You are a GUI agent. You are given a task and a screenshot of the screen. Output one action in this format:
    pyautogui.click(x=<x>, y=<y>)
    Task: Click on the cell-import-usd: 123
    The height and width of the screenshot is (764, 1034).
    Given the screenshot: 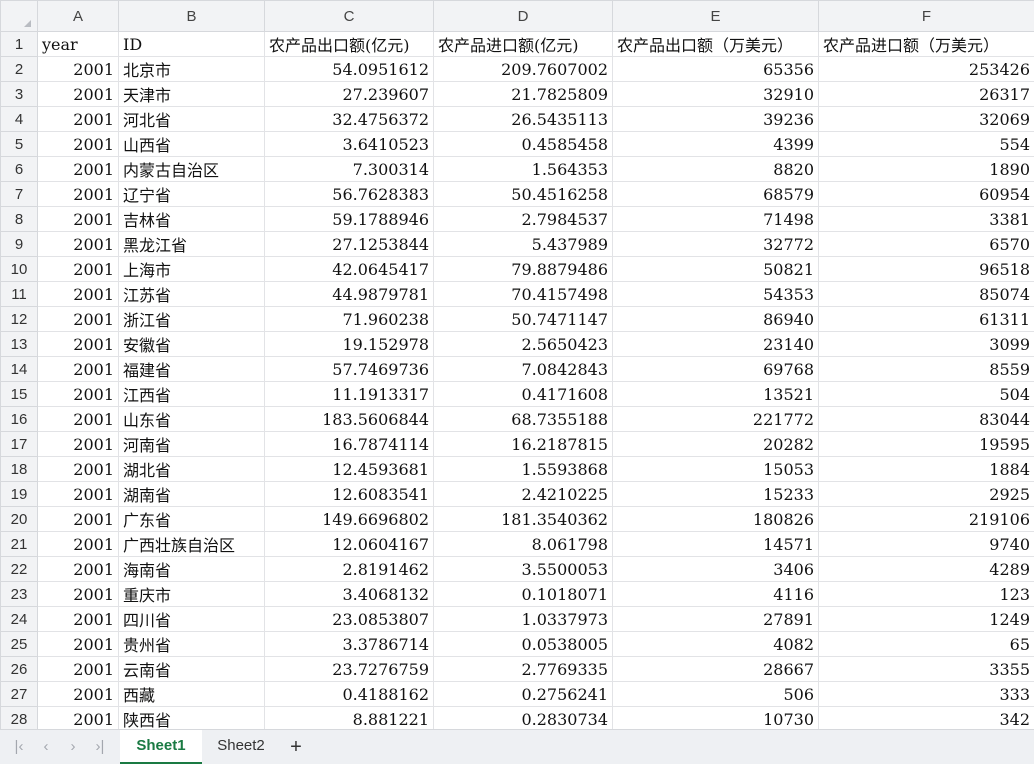 What is the action you would take?
    pyautogui.click(x=926, y=594)
    